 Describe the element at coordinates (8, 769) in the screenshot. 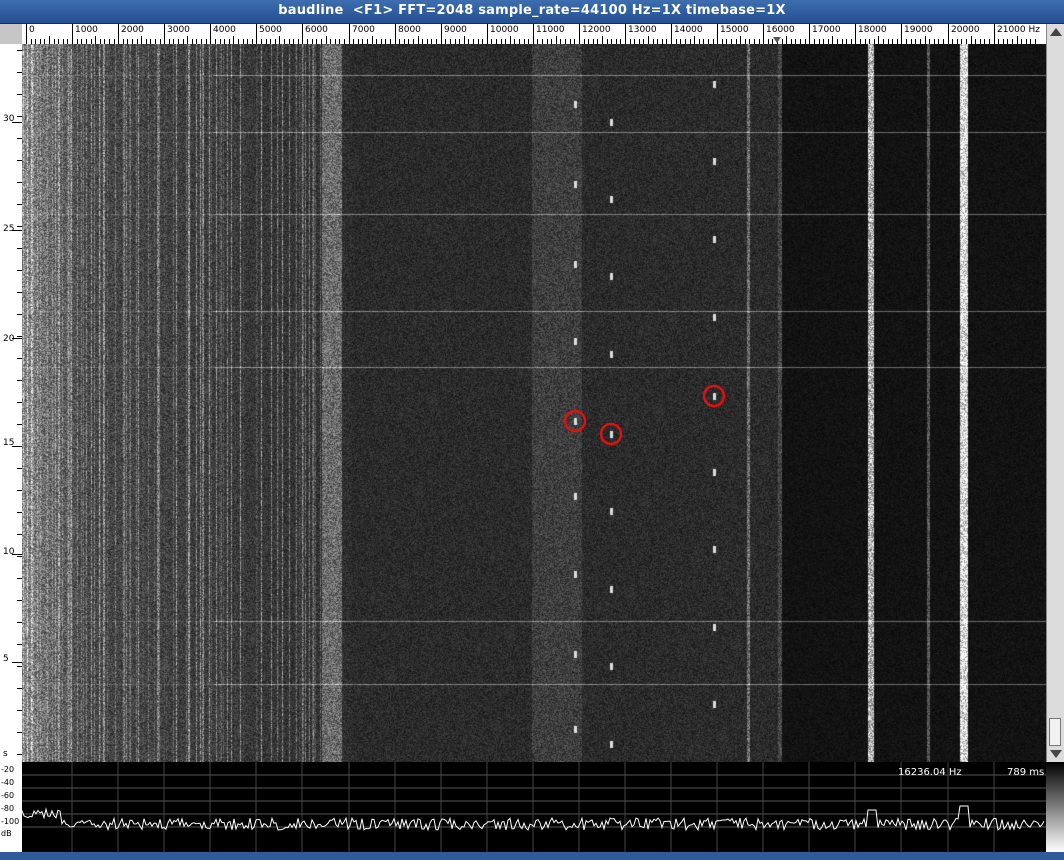

I see `db-label: -20` at that location.